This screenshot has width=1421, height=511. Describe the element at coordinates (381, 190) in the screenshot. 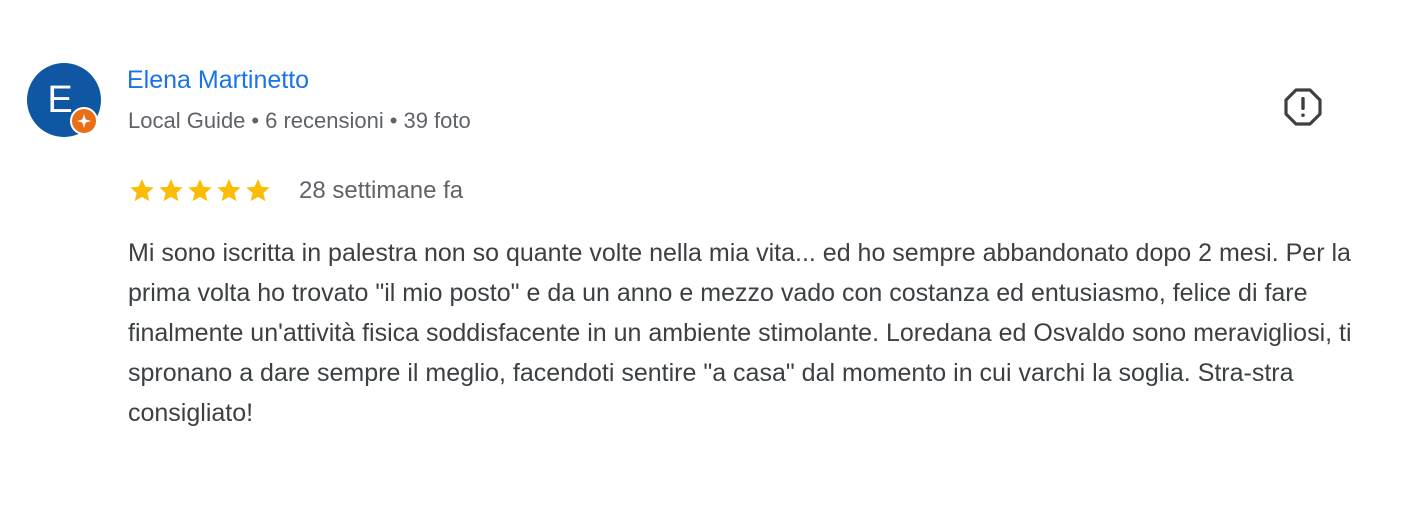

I see `review-date: 28 settimane fa` at that location.